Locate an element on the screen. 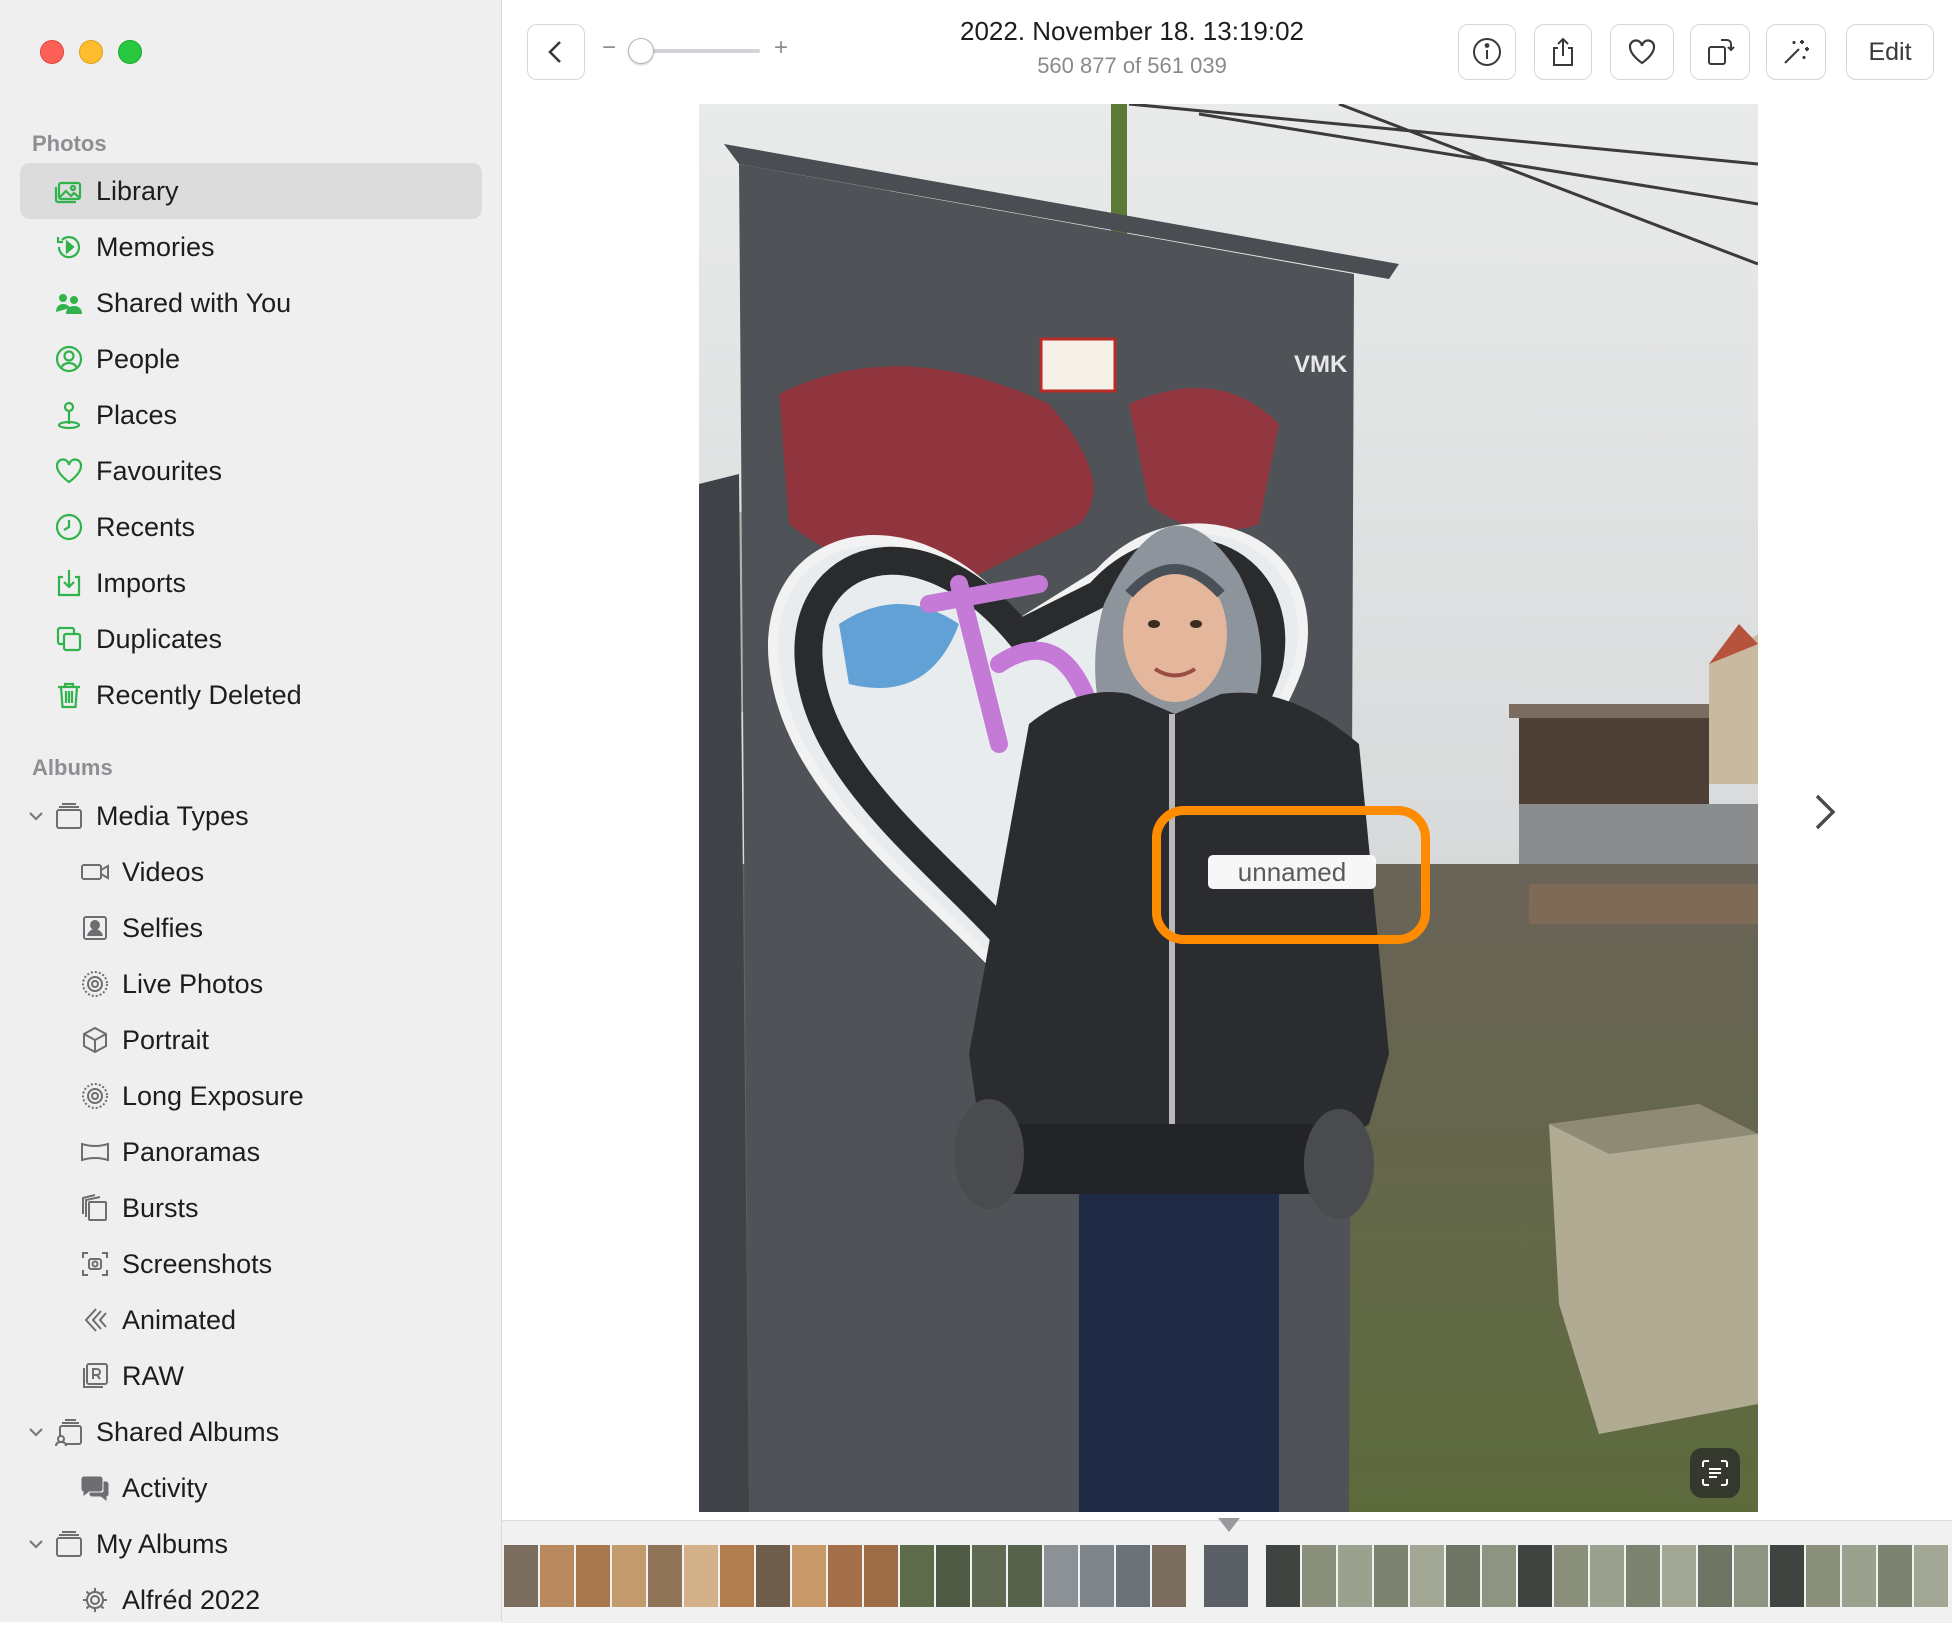  sidebar-item-imports: Imports is located at coordinates (251, 583).